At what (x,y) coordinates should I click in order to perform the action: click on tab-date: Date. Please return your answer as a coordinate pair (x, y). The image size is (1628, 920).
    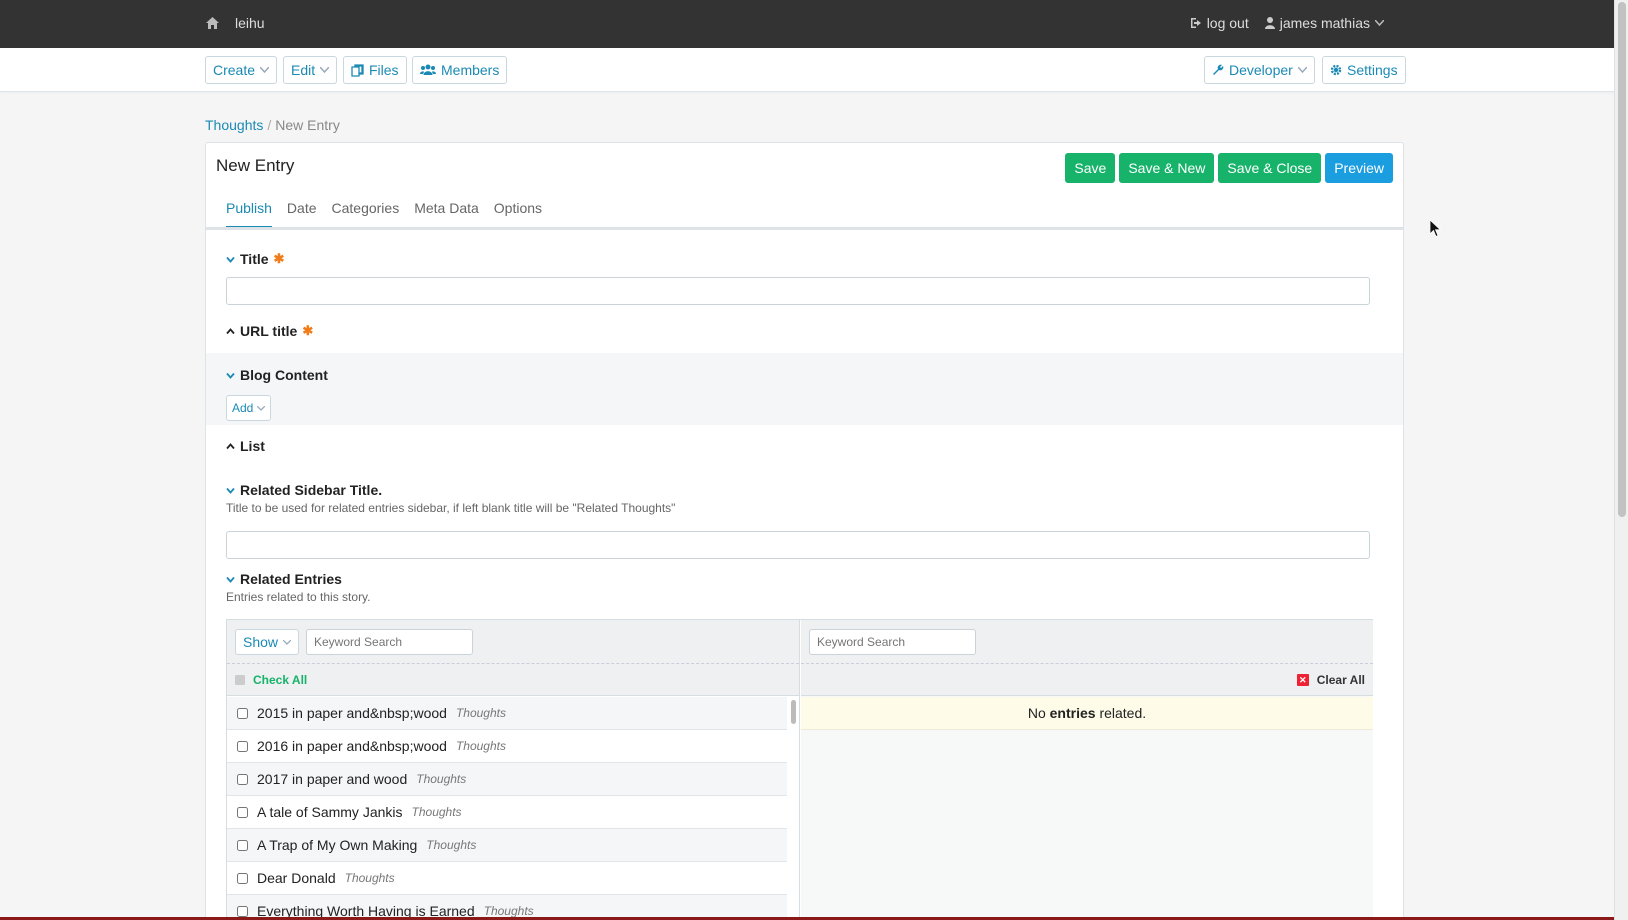
    Looking at the image, I should click on (302, 211).